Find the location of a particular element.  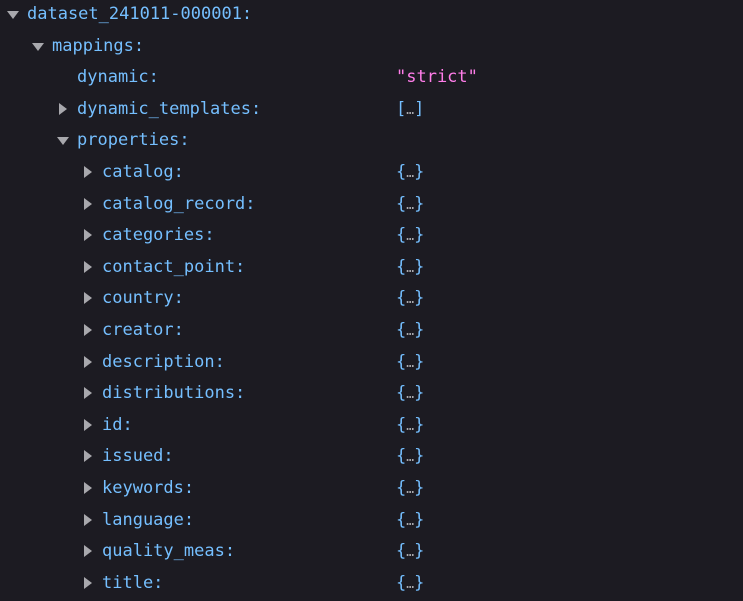

tree-row: properties: is located at coordinates (371, 141).